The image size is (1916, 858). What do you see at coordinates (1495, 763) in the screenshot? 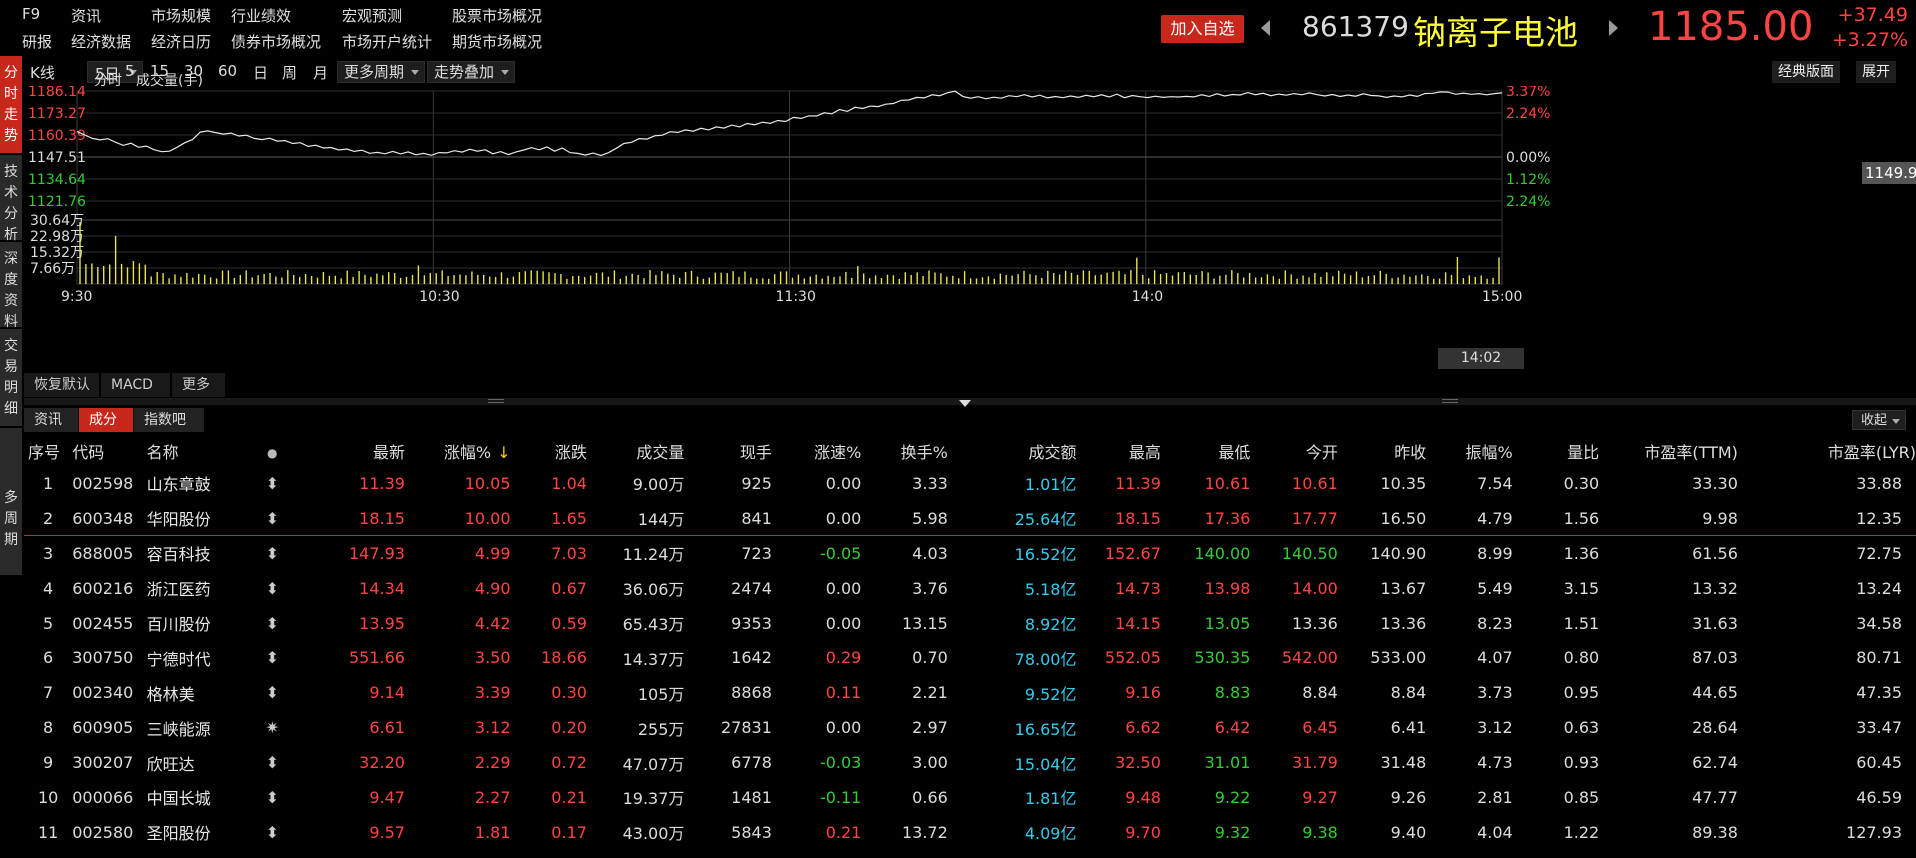
I see `col-amplitude-cell: 4.73` at bounding box center [1495, 763].